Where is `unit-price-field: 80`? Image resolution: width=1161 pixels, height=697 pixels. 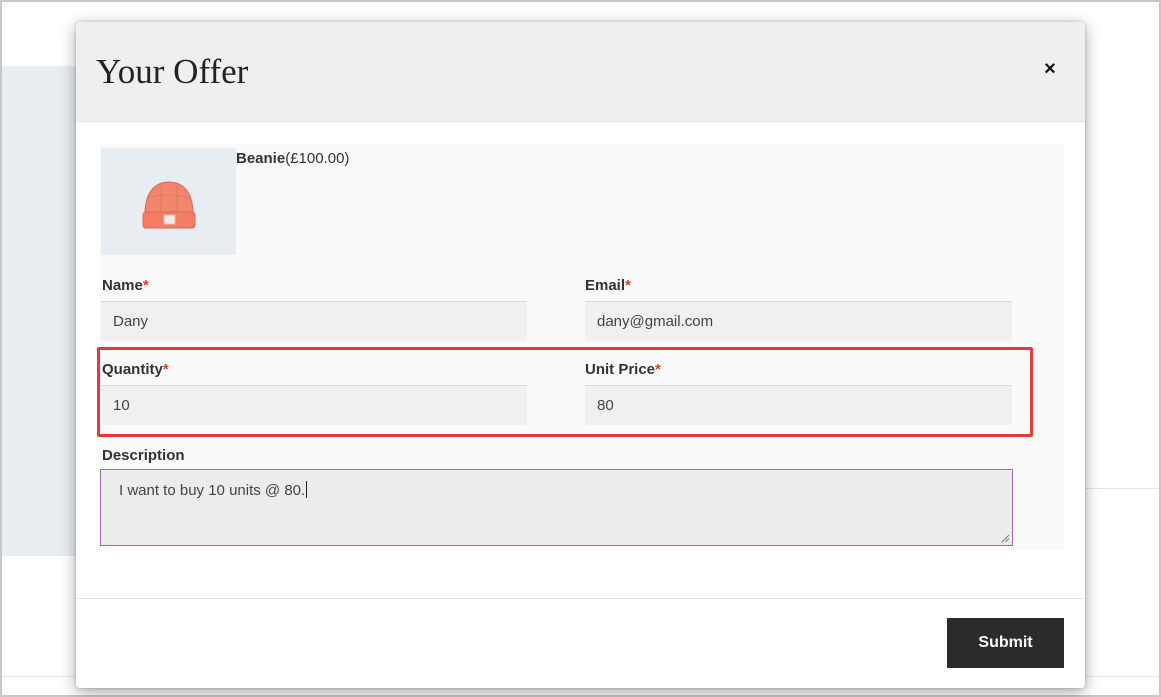
unit-price-field: 80 is located at coordinates (798, 405).